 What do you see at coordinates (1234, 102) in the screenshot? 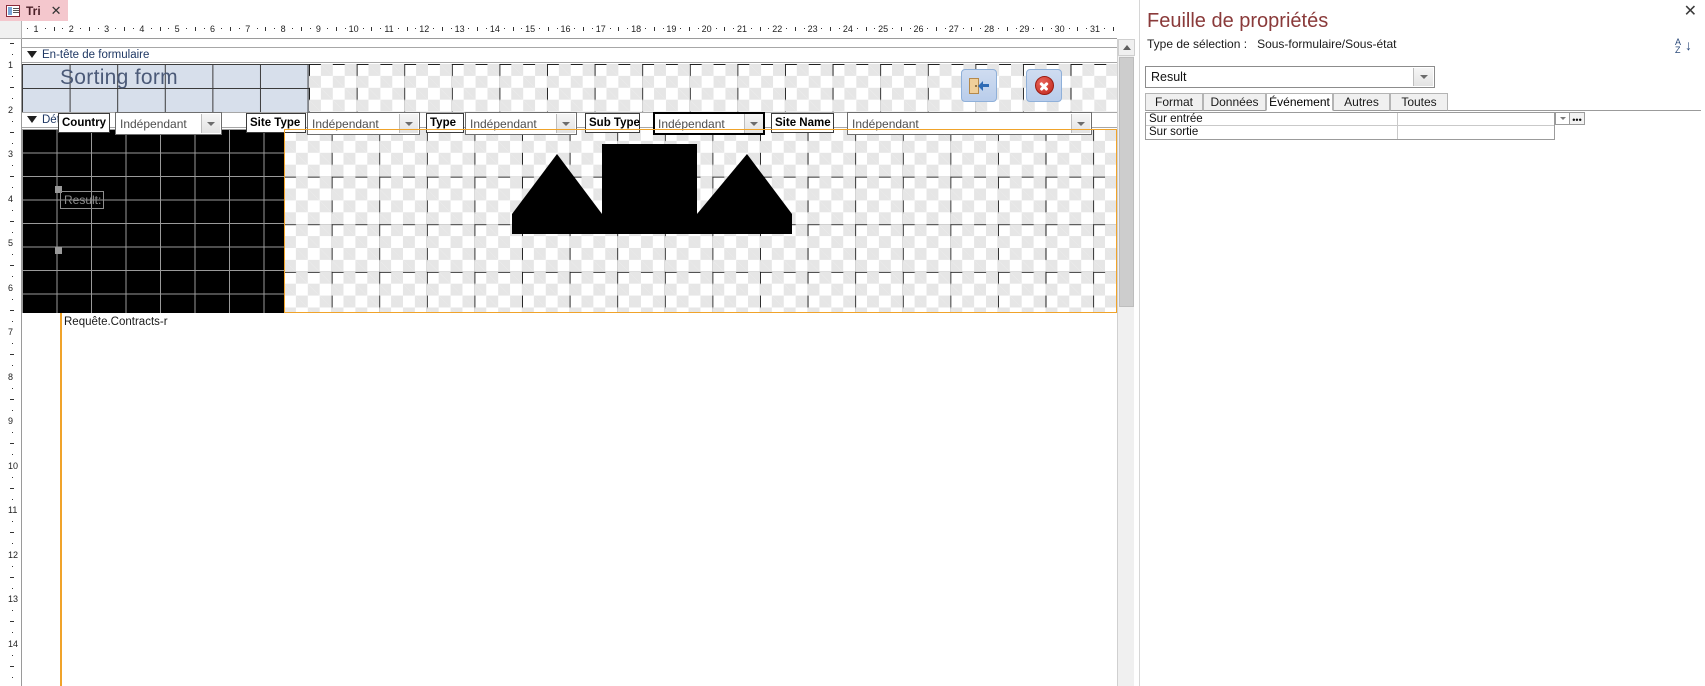
I see `tab-donnees: Données` at bounding box center [1234, 102].